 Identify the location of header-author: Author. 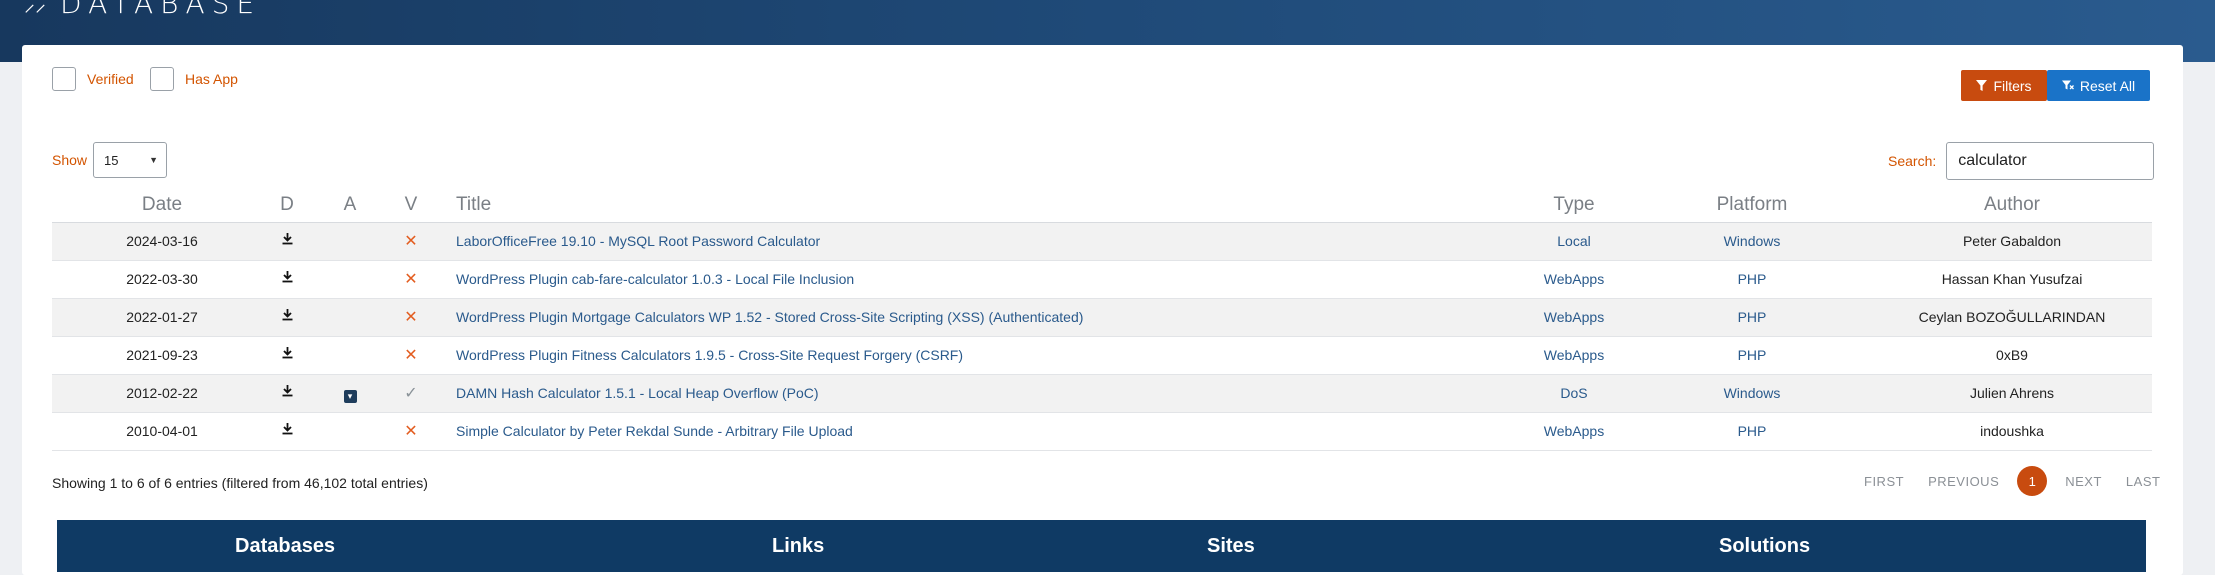
(2012, 205).